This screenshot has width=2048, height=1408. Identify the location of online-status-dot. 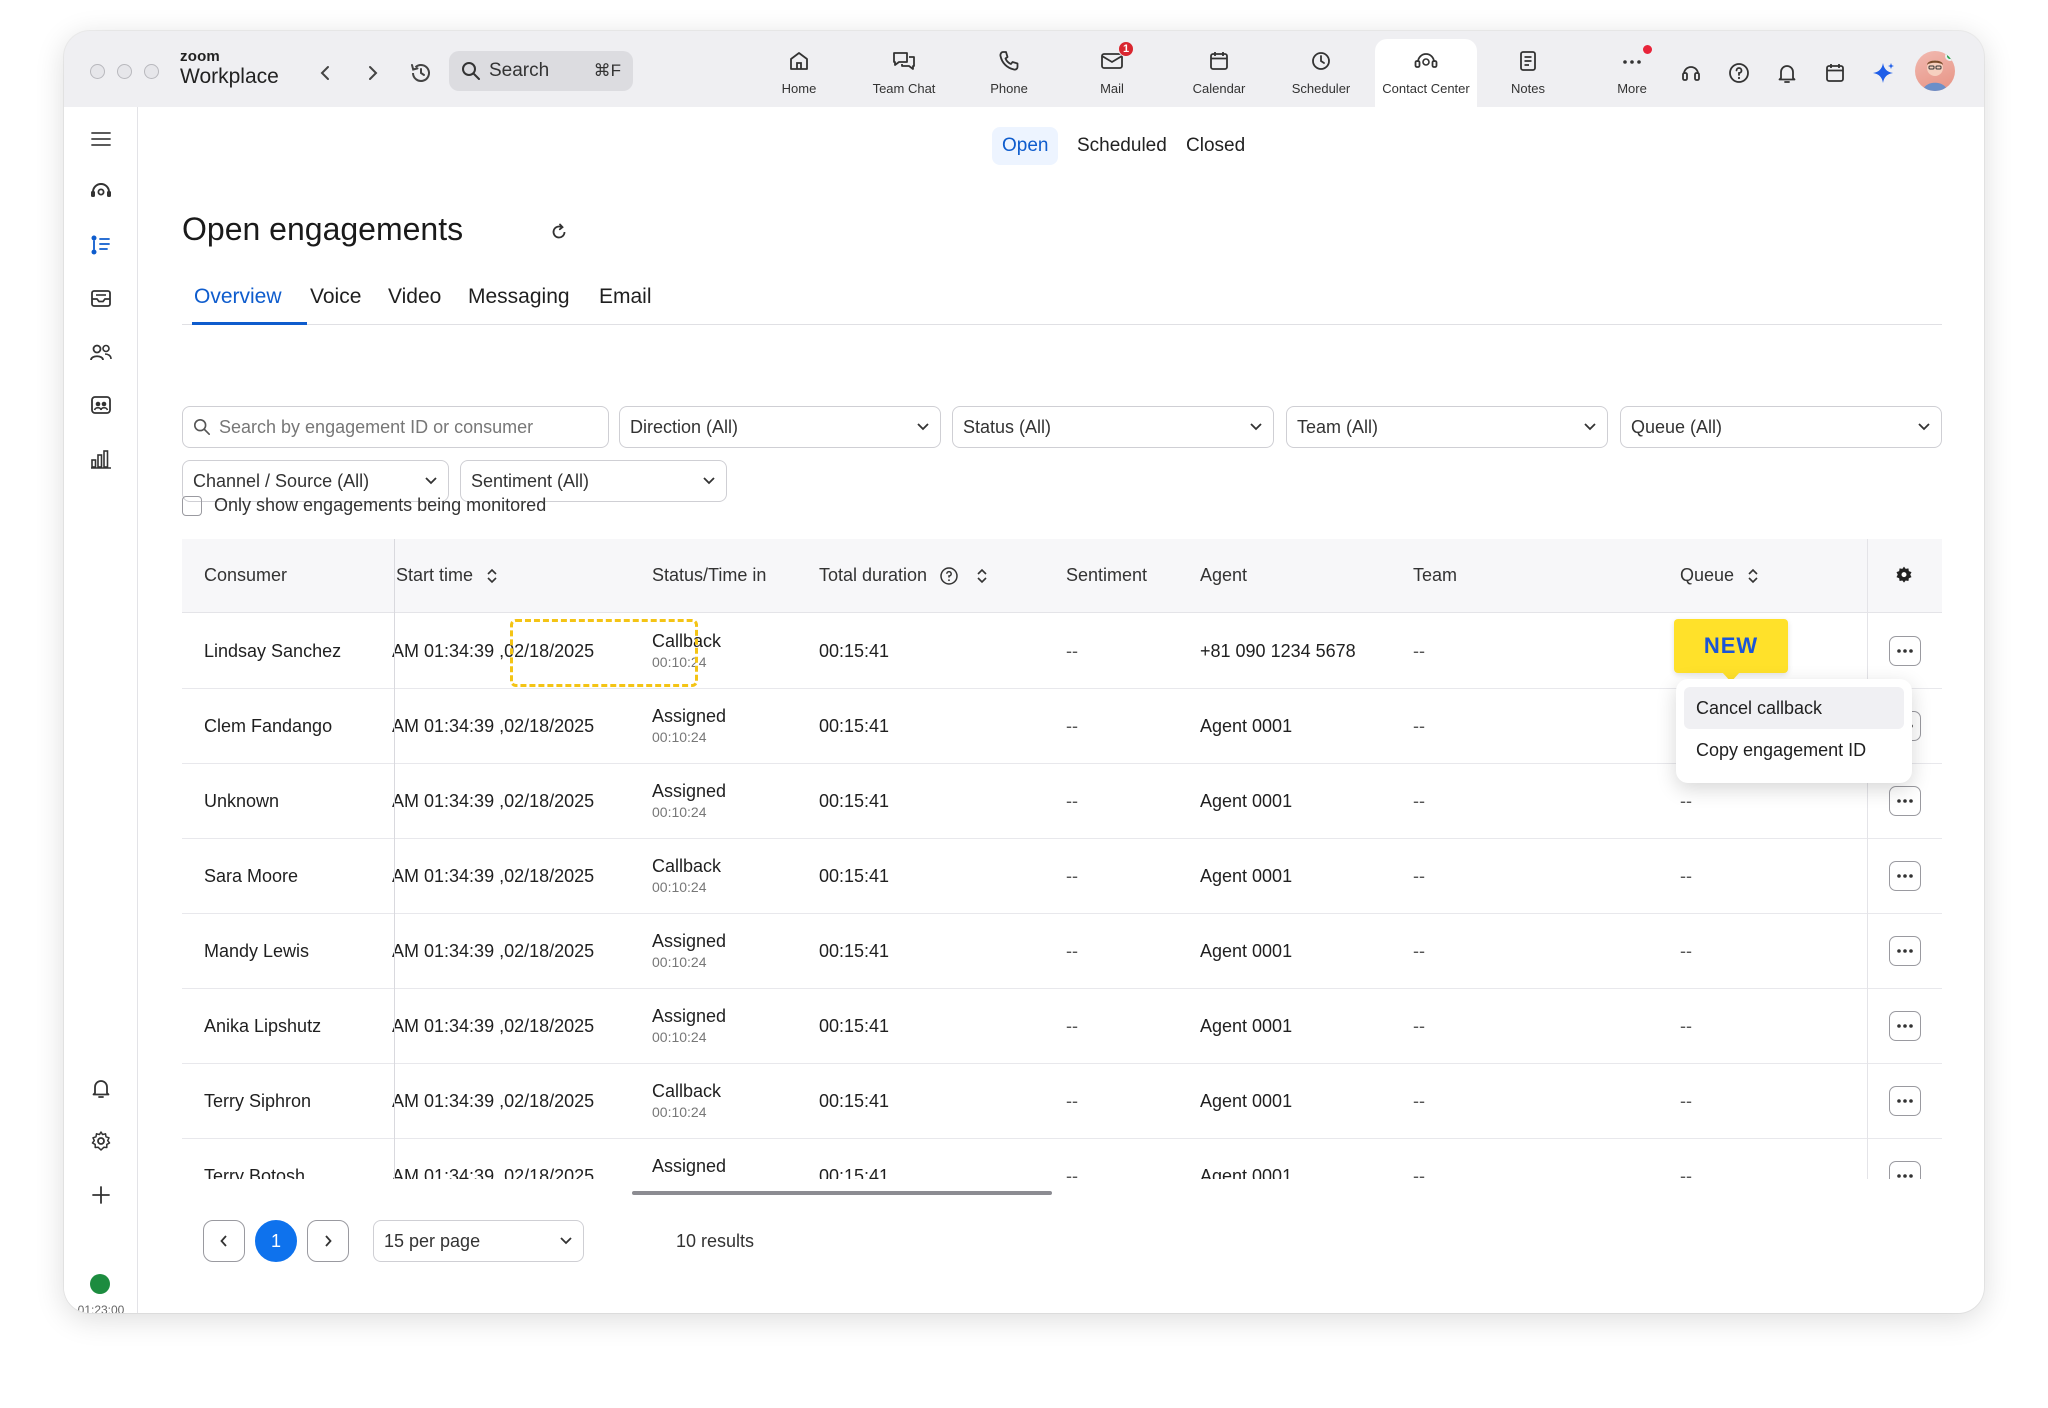
(1950, 56).